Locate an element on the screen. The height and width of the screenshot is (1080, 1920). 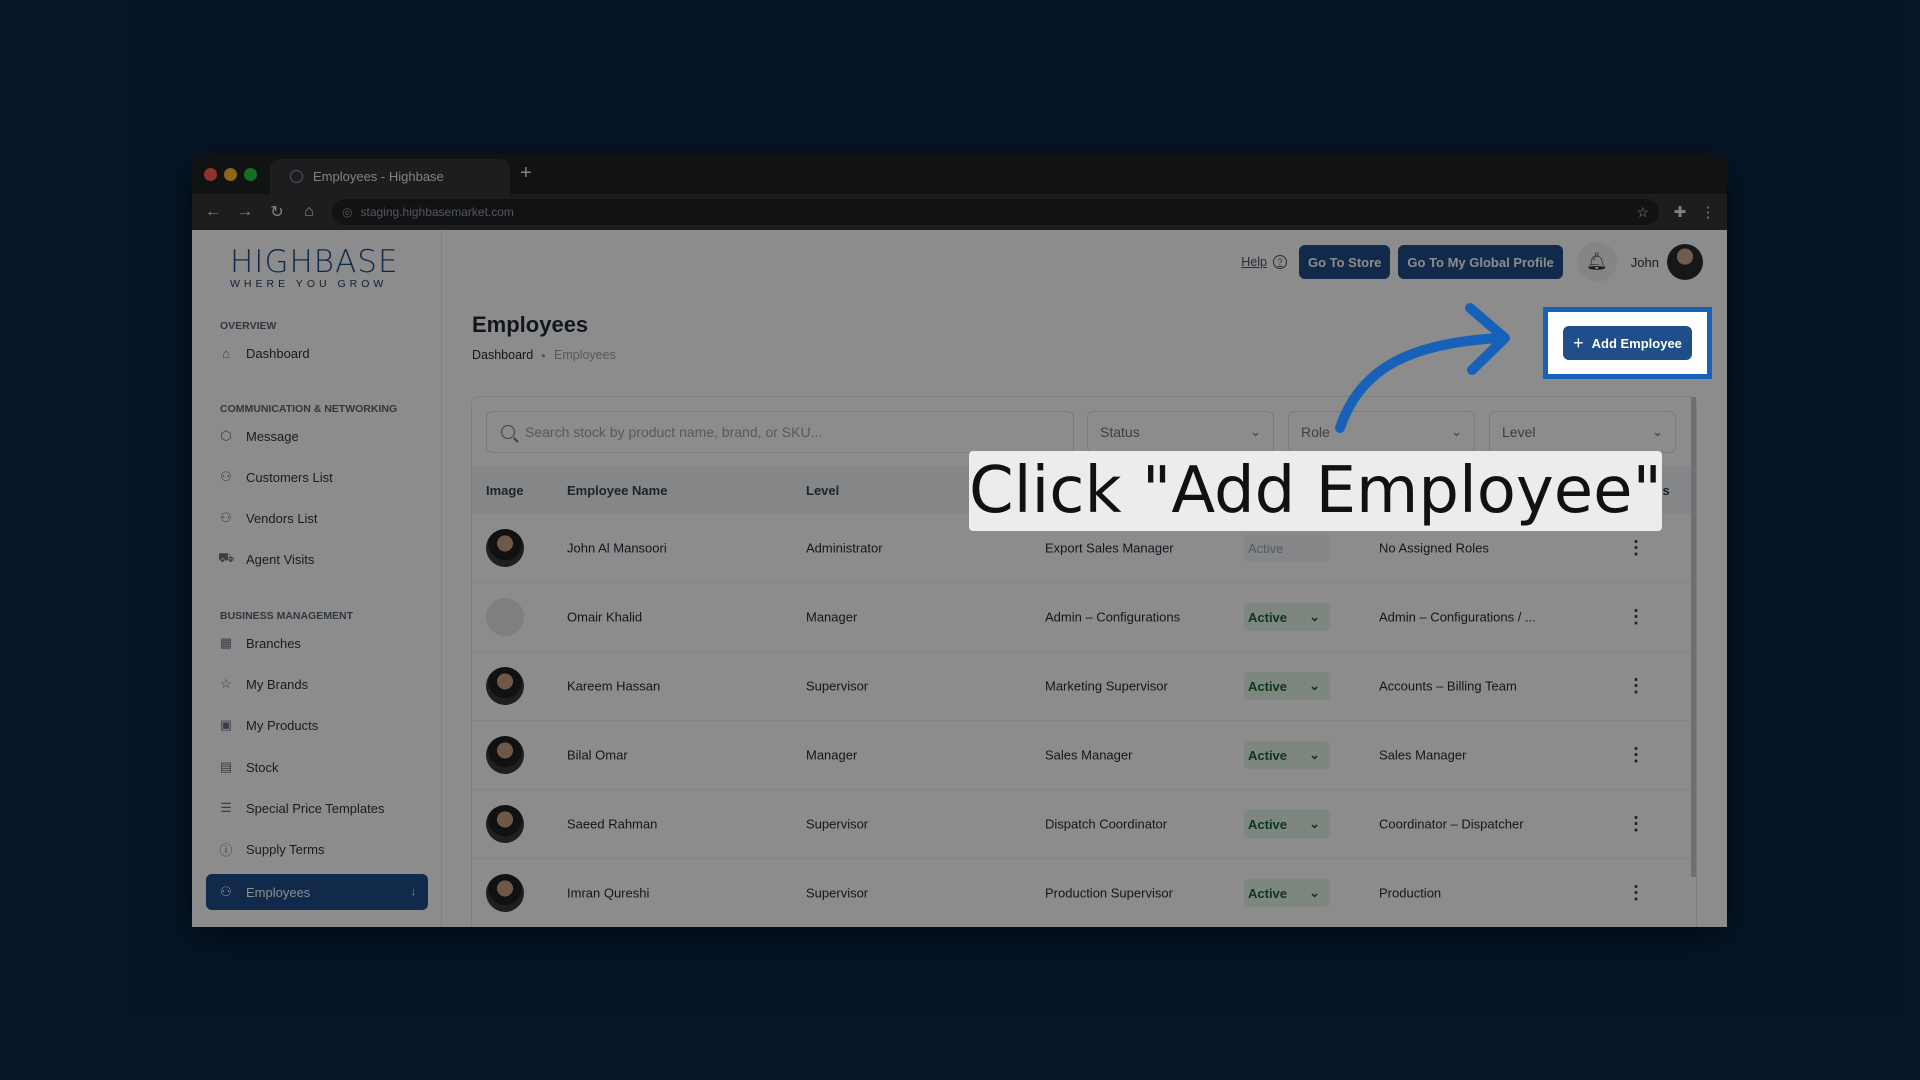
add-employee-button: + Add Employee is located at coordinates (1627, 343).